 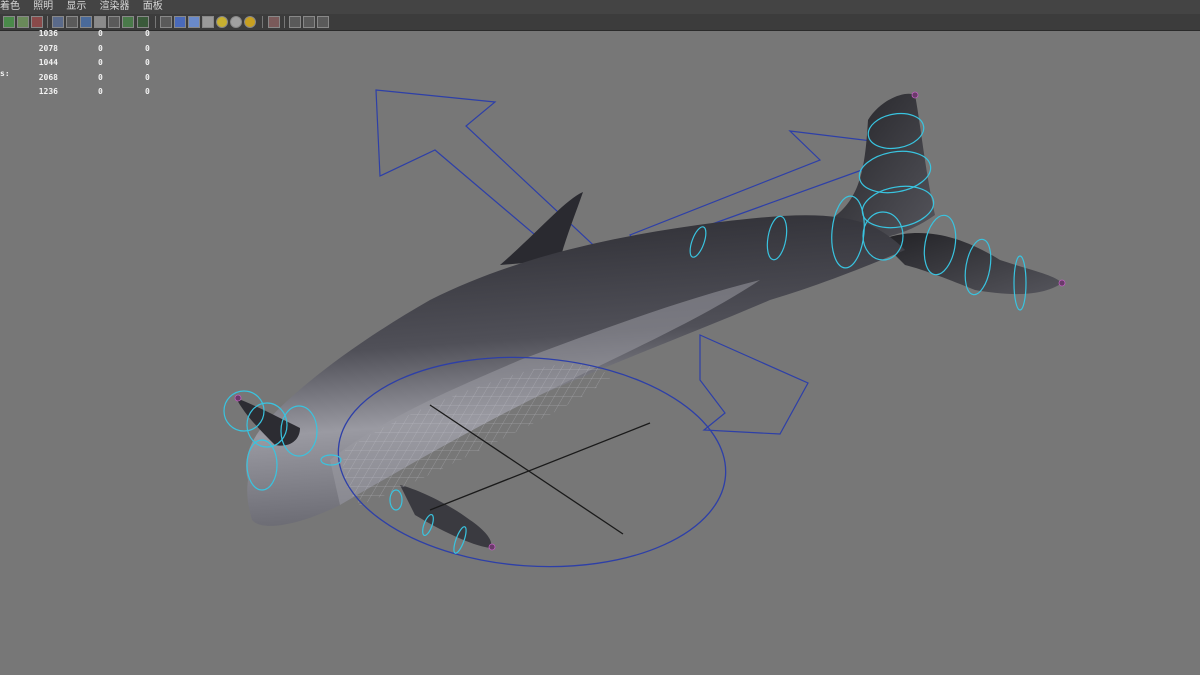 I want to click on bookmark-icon, so click(x=37, y=22).